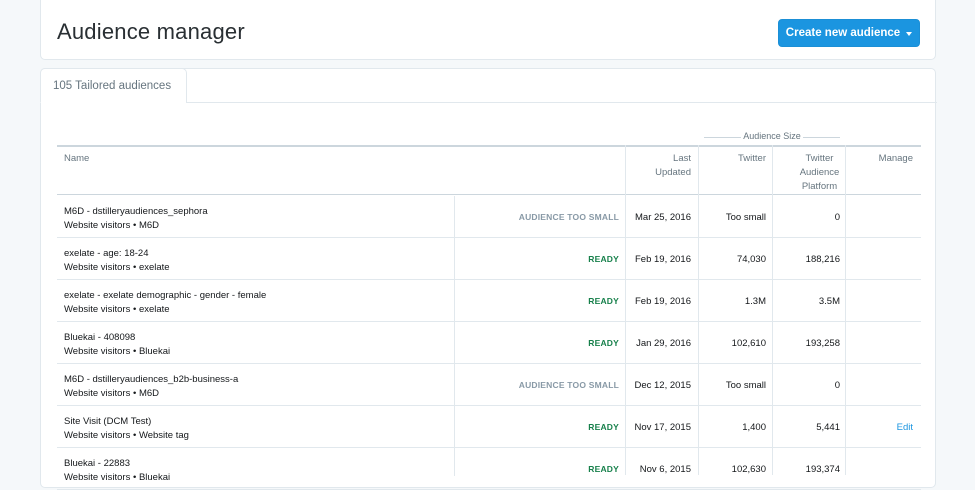  Describe the element at coordinates (117, 254) in the screenshot. I see `audience-name: exelate - age: 18-24` at that location.